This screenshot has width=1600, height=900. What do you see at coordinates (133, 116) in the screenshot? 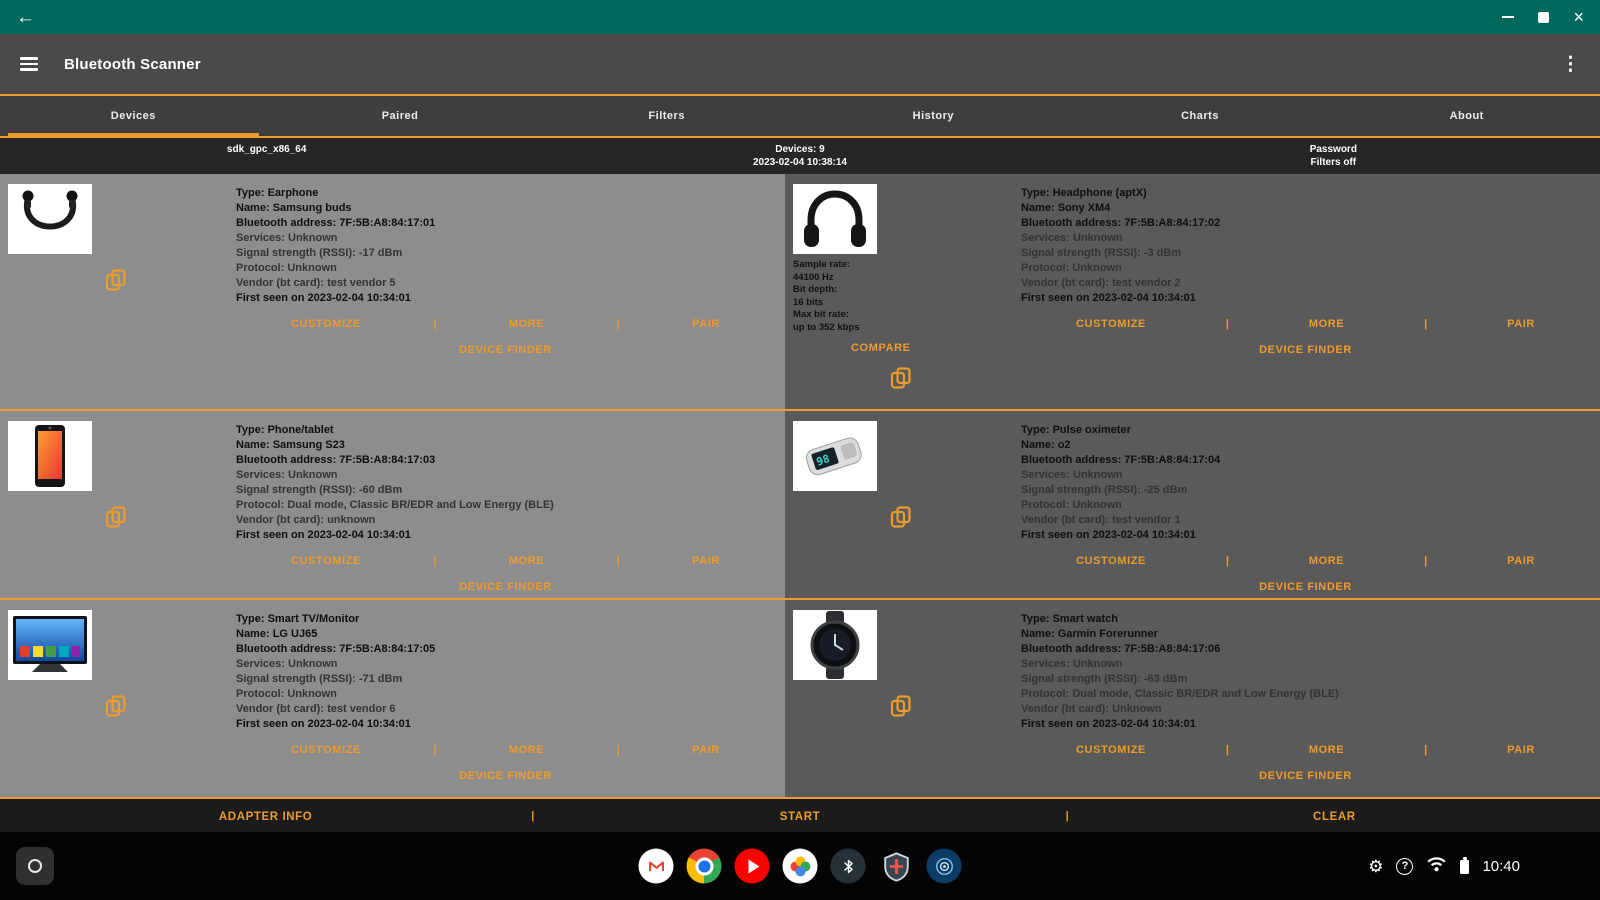
I see `tab-devices: Devices` at bounding box center [133, 116].